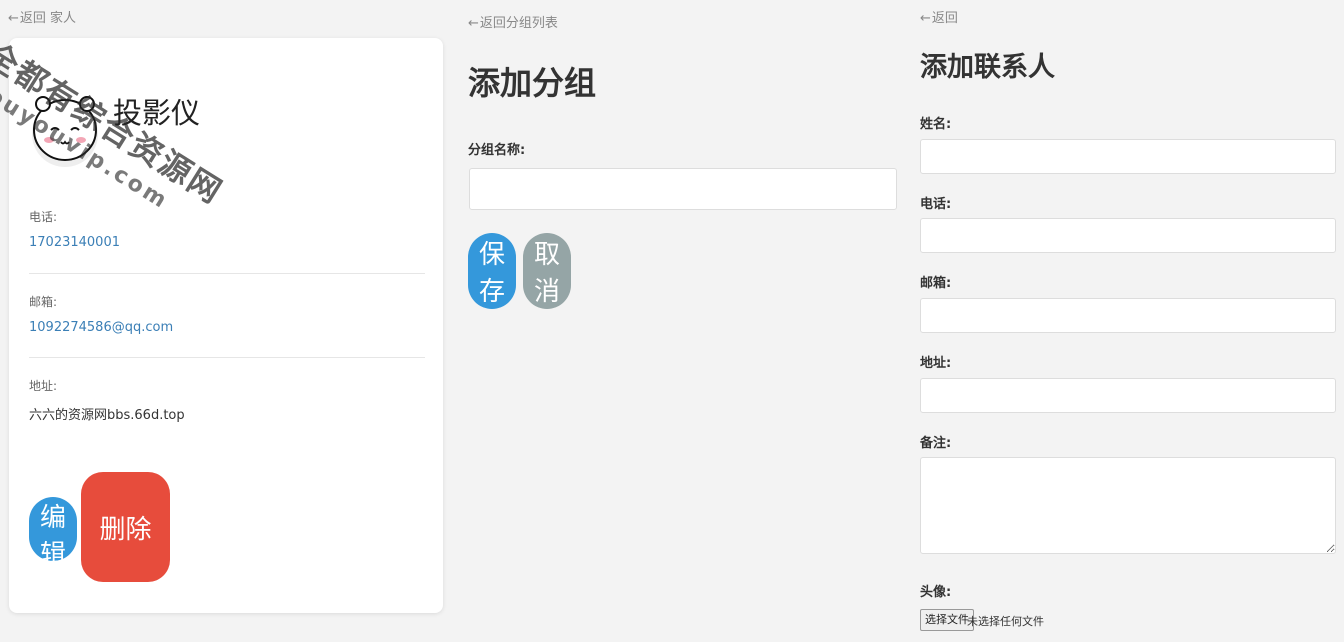  I want to click on choose-file-button: 选择文件, so click(947, 620).